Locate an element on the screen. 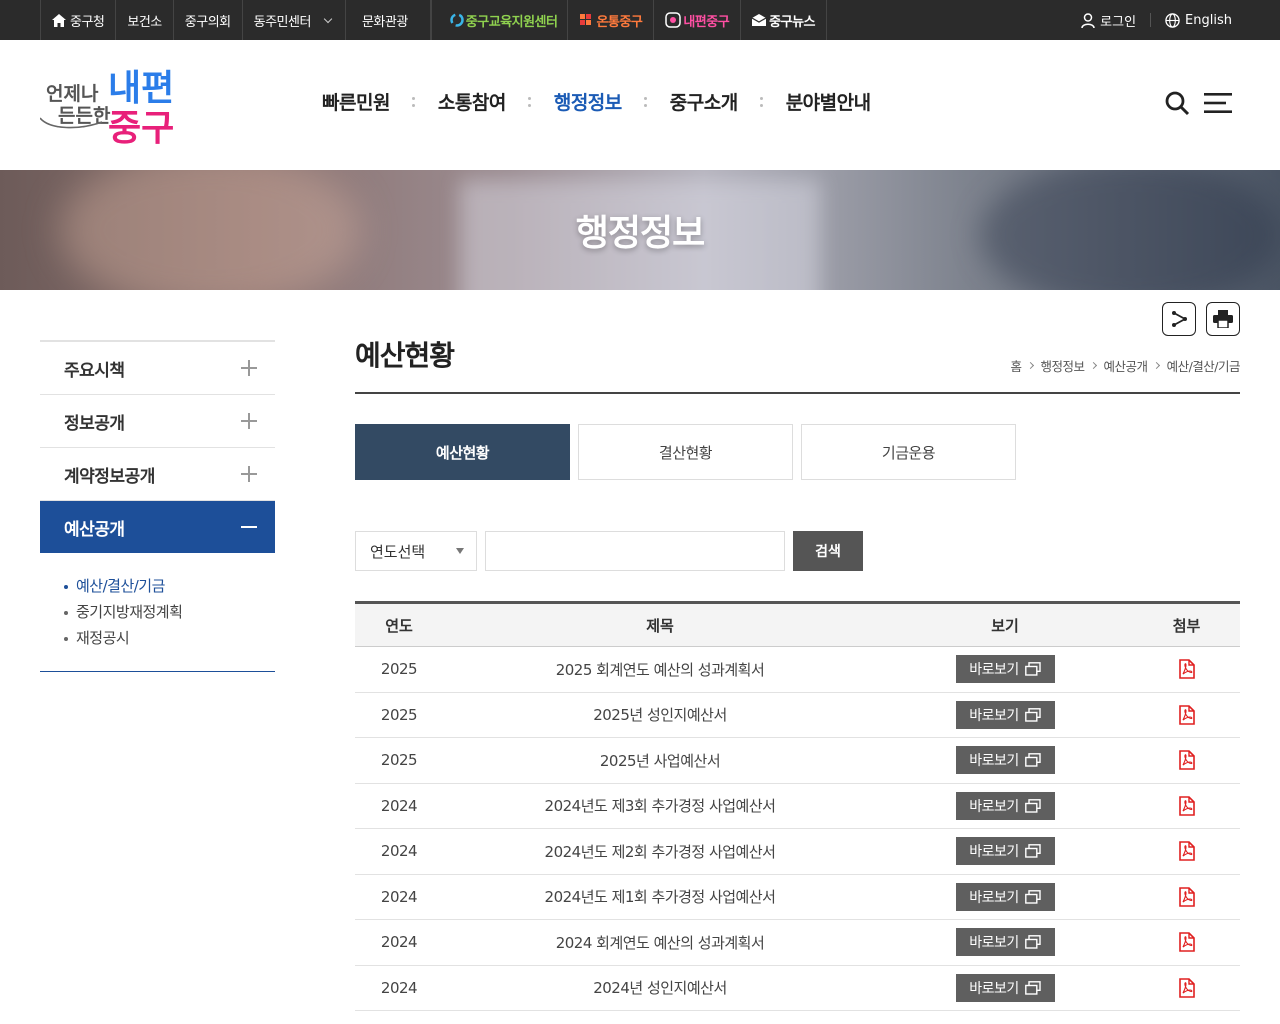  logo-big-line2: 중구 is located at coordinates (141, 128).